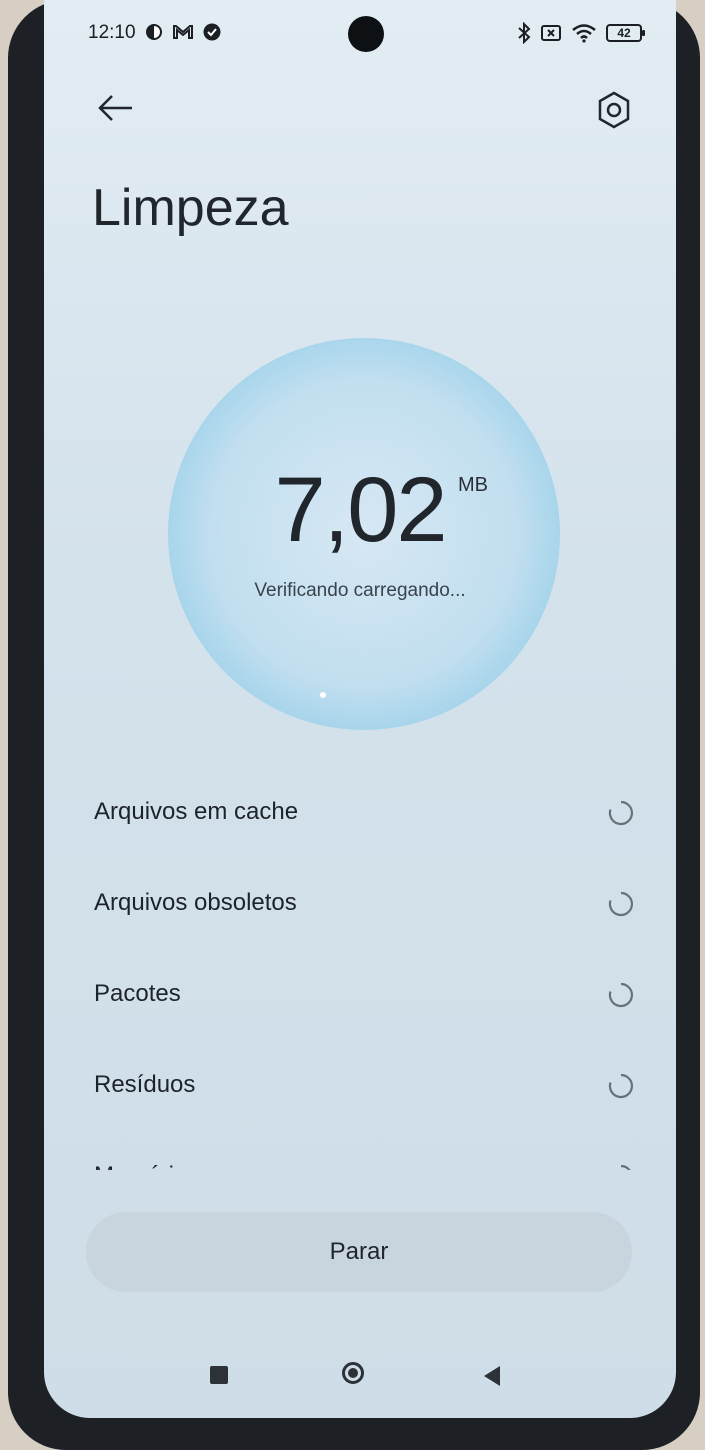 Image resolution: width=705 pixels, height=1450 pixels. Describe the element at coordinates (196, 811) in the screenshot. I see `category-label: Arquivos em cache` at that location.